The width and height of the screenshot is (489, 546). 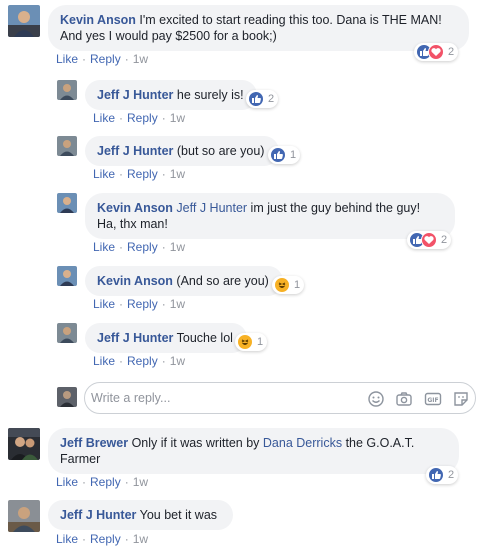 I want to click on camera-icon, so click(x=404, y=399).